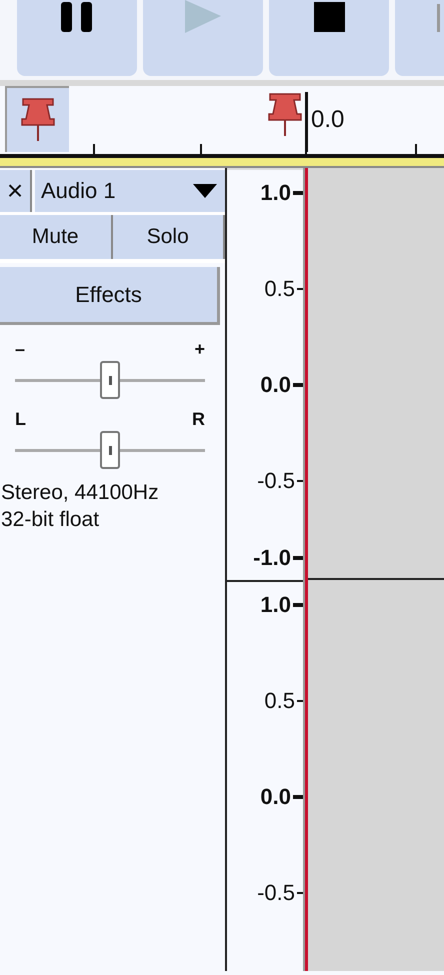 This screenshot has height=975, width=444. What do you see at coordinates (77, 38) in the screenshot?
I see `pause-button` at bounding box center [77, 38].